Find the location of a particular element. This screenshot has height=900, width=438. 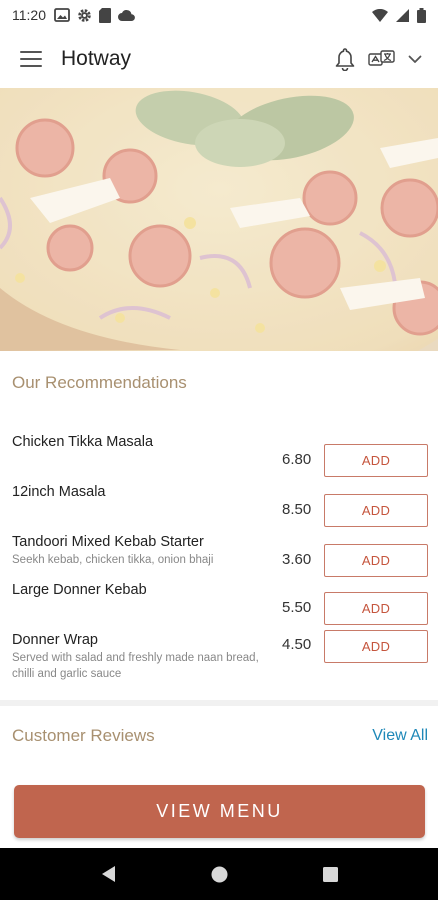

app-bar: Hotway is located at coordinates (219, 59).